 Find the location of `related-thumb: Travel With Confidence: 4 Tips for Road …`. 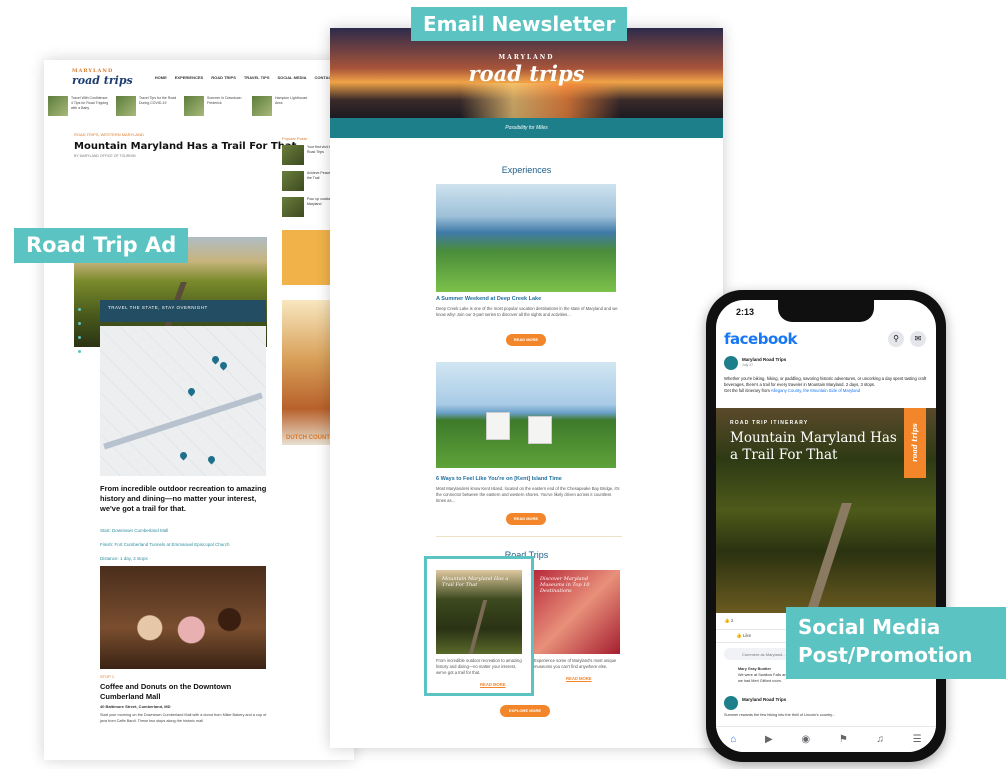

related-thumb: Travel With Confidence: 4 Tips for Road … is located at coordinates (79, 108).